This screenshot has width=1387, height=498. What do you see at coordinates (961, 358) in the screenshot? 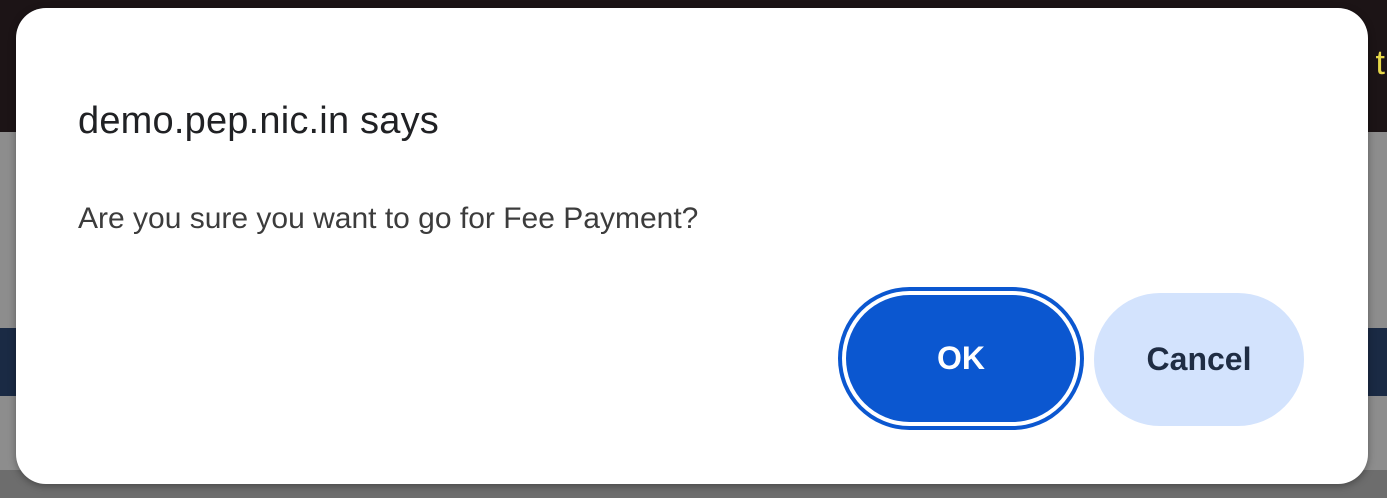
I see `ok-button: OK` at bounding box center [961, 358].